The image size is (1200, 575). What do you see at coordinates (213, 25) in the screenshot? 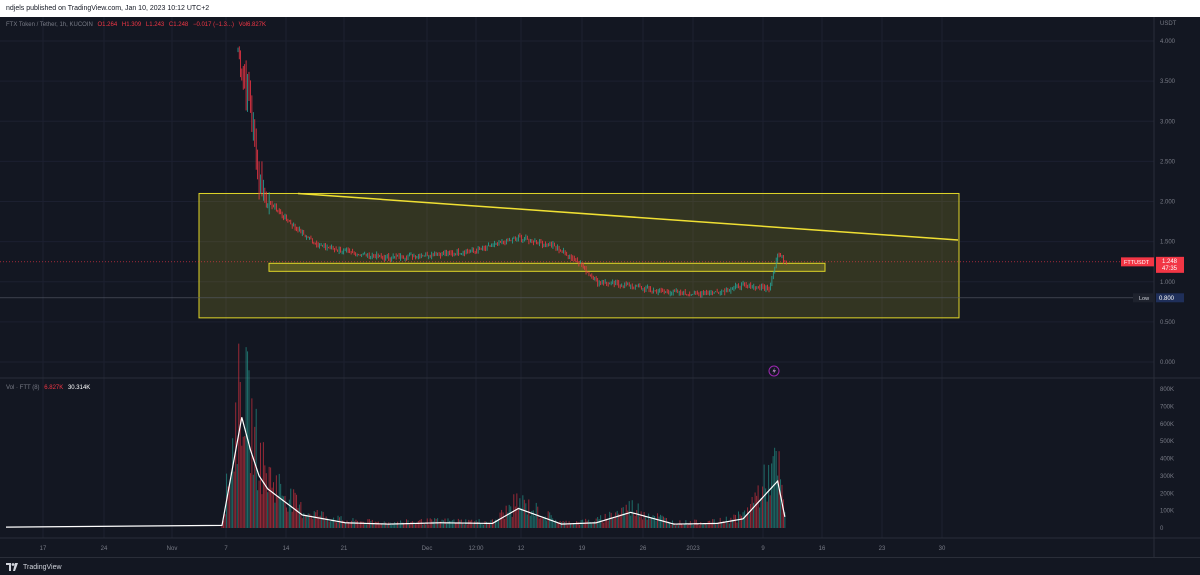
I see `legend-change: −0.017 (−1.3...)` at bounding box center [213, 25].